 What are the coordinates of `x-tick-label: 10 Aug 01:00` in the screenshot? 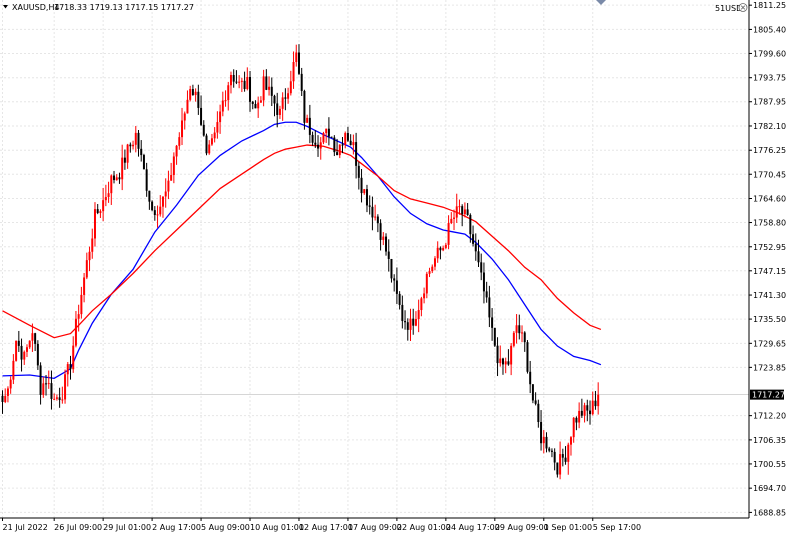 It's located at (277, 527).